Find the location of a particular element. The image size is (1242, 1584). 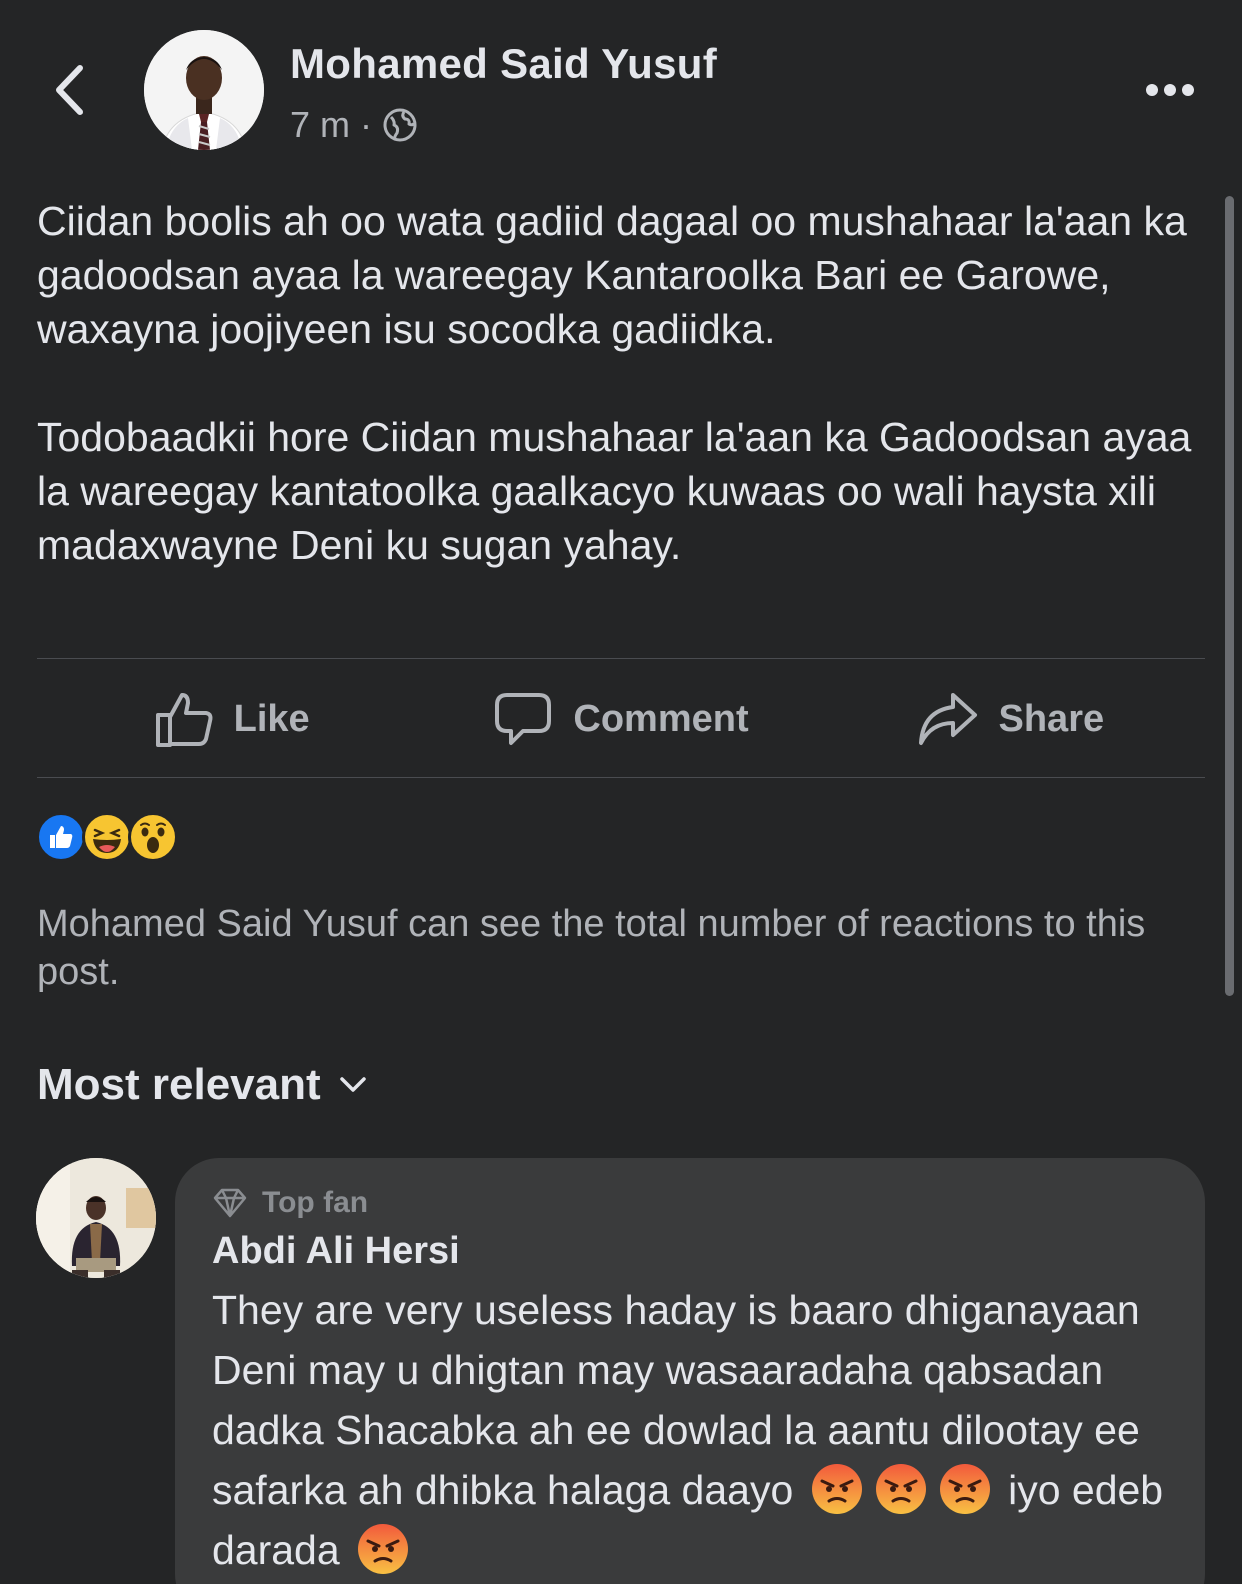

haha-reaction-icon is located at coordinates (107, 837).